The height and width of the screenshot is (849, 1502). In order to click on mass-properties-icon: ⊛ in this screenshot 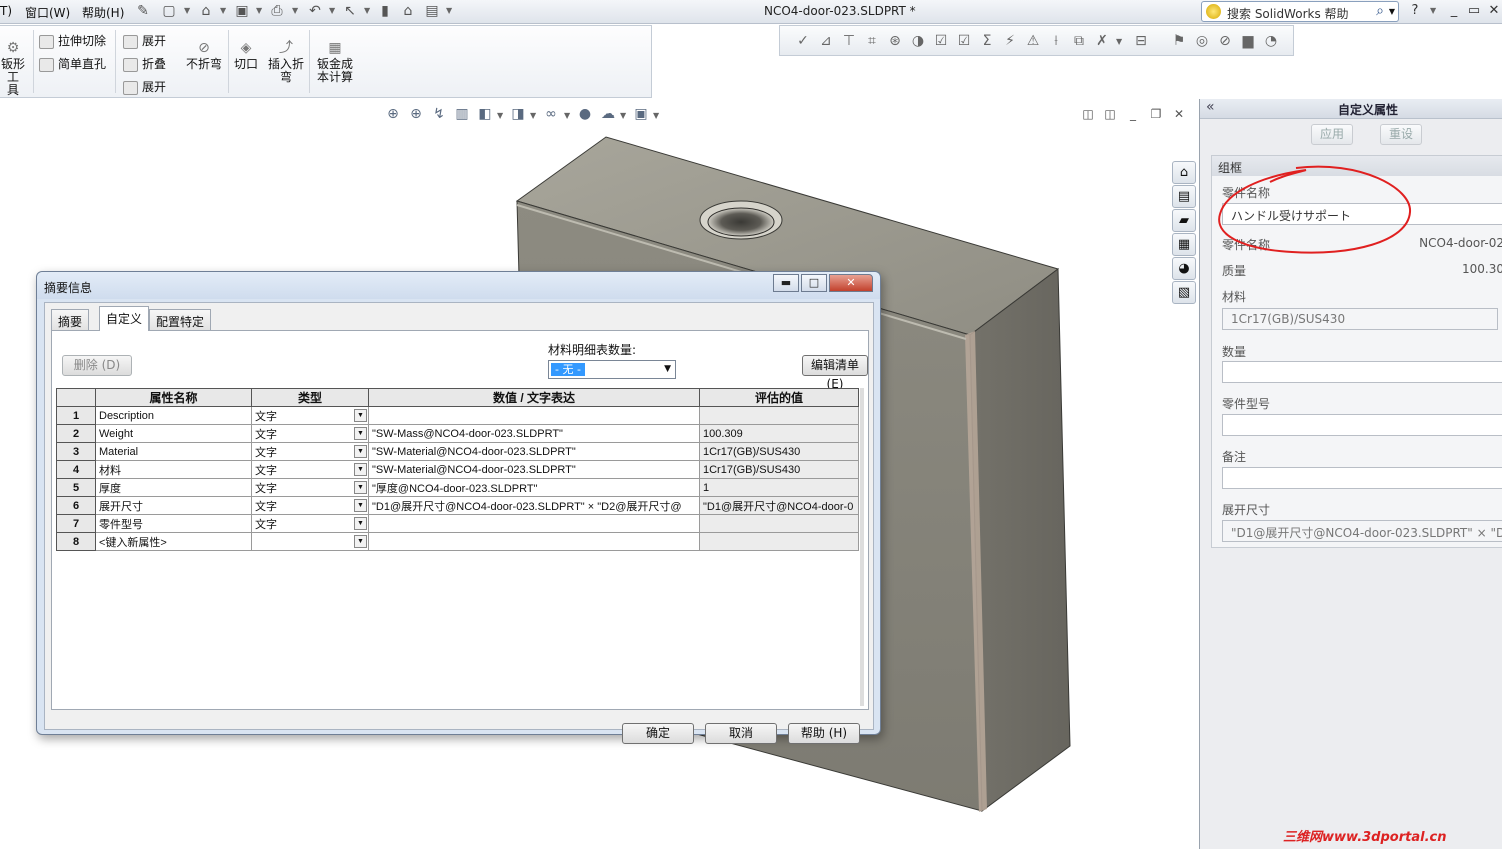, I will do `click(895, 41)`.